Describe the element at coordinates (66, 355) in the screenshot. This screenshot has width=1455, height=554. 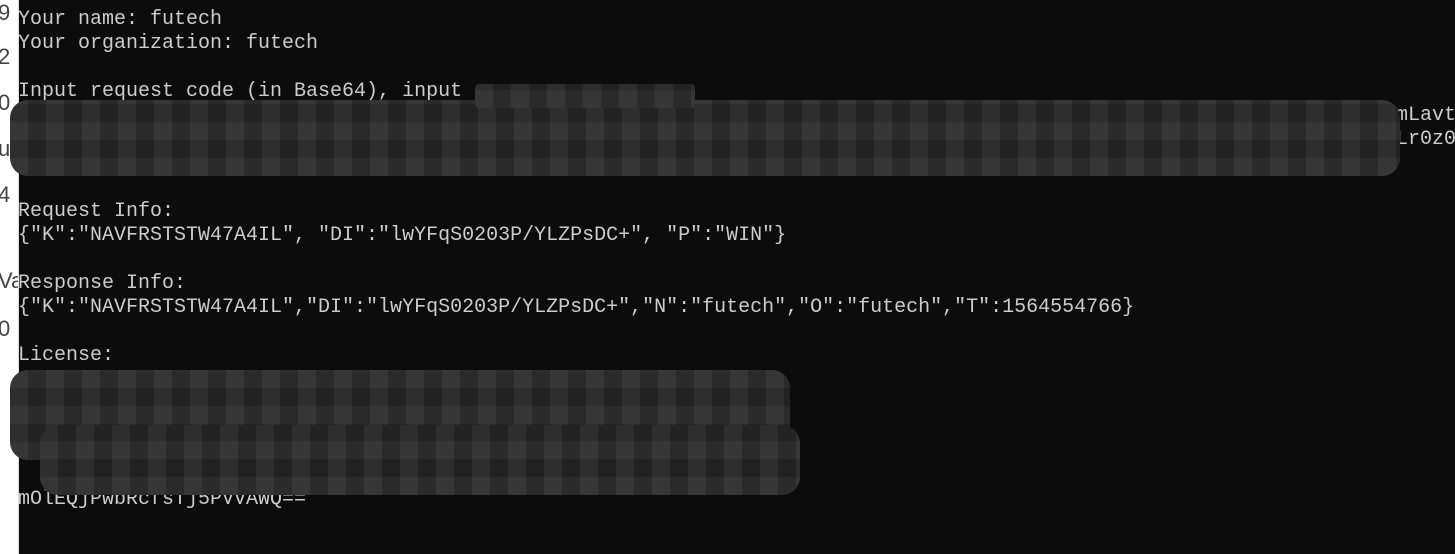
I see `license-label: License:` at that location.